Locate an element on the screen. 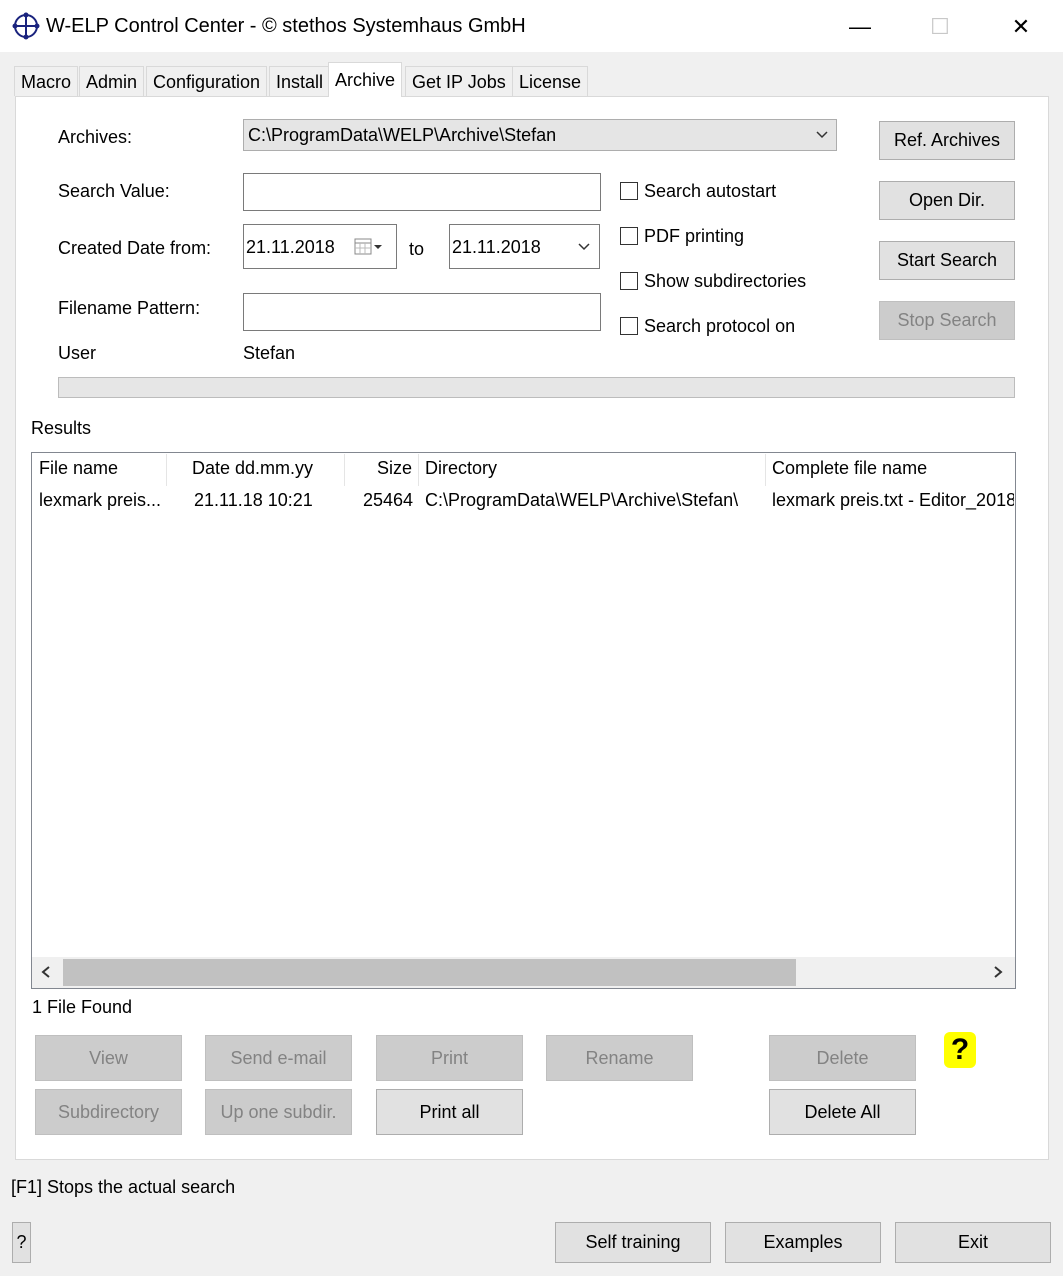 Image resolution: width=1063 pixels, height=1276 pixels. print-all-button: Print all is located at coordinates (449, 1112).